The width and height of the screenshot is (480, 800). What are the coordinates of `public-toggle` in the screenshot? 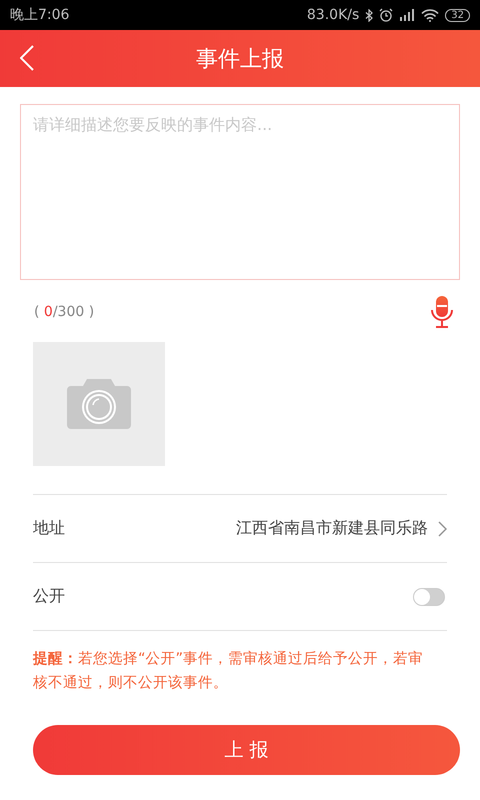 It's located at (429, 597).